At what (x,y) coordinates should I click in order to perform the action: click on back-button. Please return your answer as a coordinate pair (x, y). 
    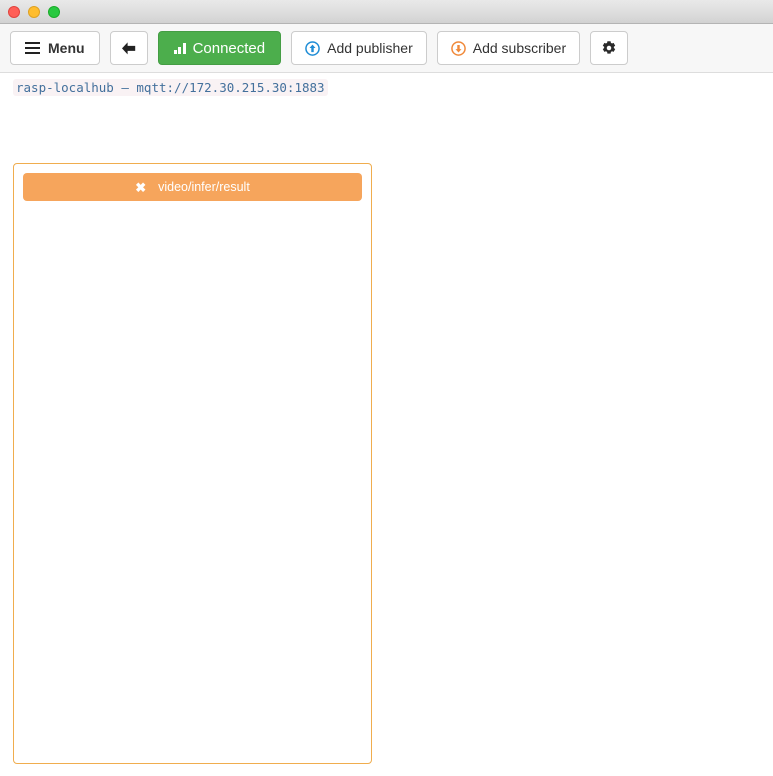
    Looking at the image, I should click on (128, 48).